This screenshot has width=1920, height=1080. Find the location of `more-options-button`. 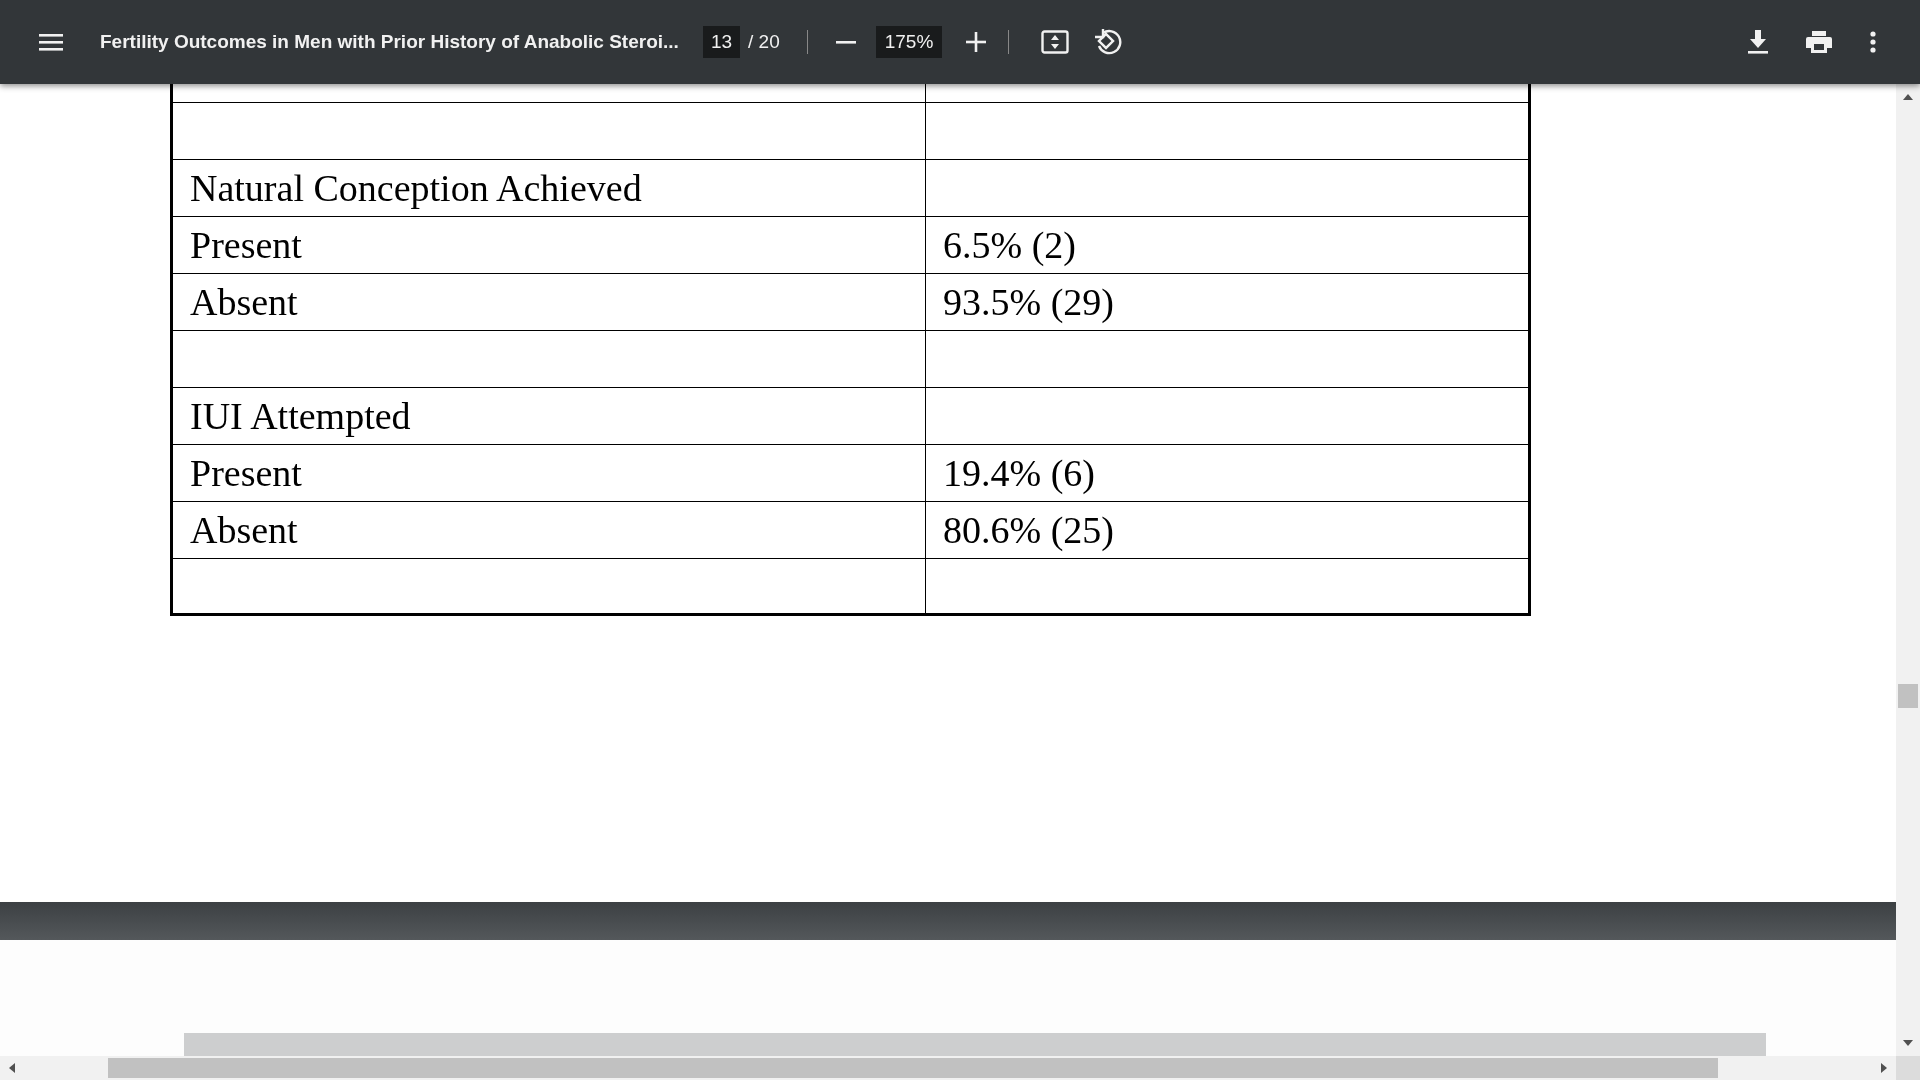

more-options-button is located at coordinates (1873, 42).